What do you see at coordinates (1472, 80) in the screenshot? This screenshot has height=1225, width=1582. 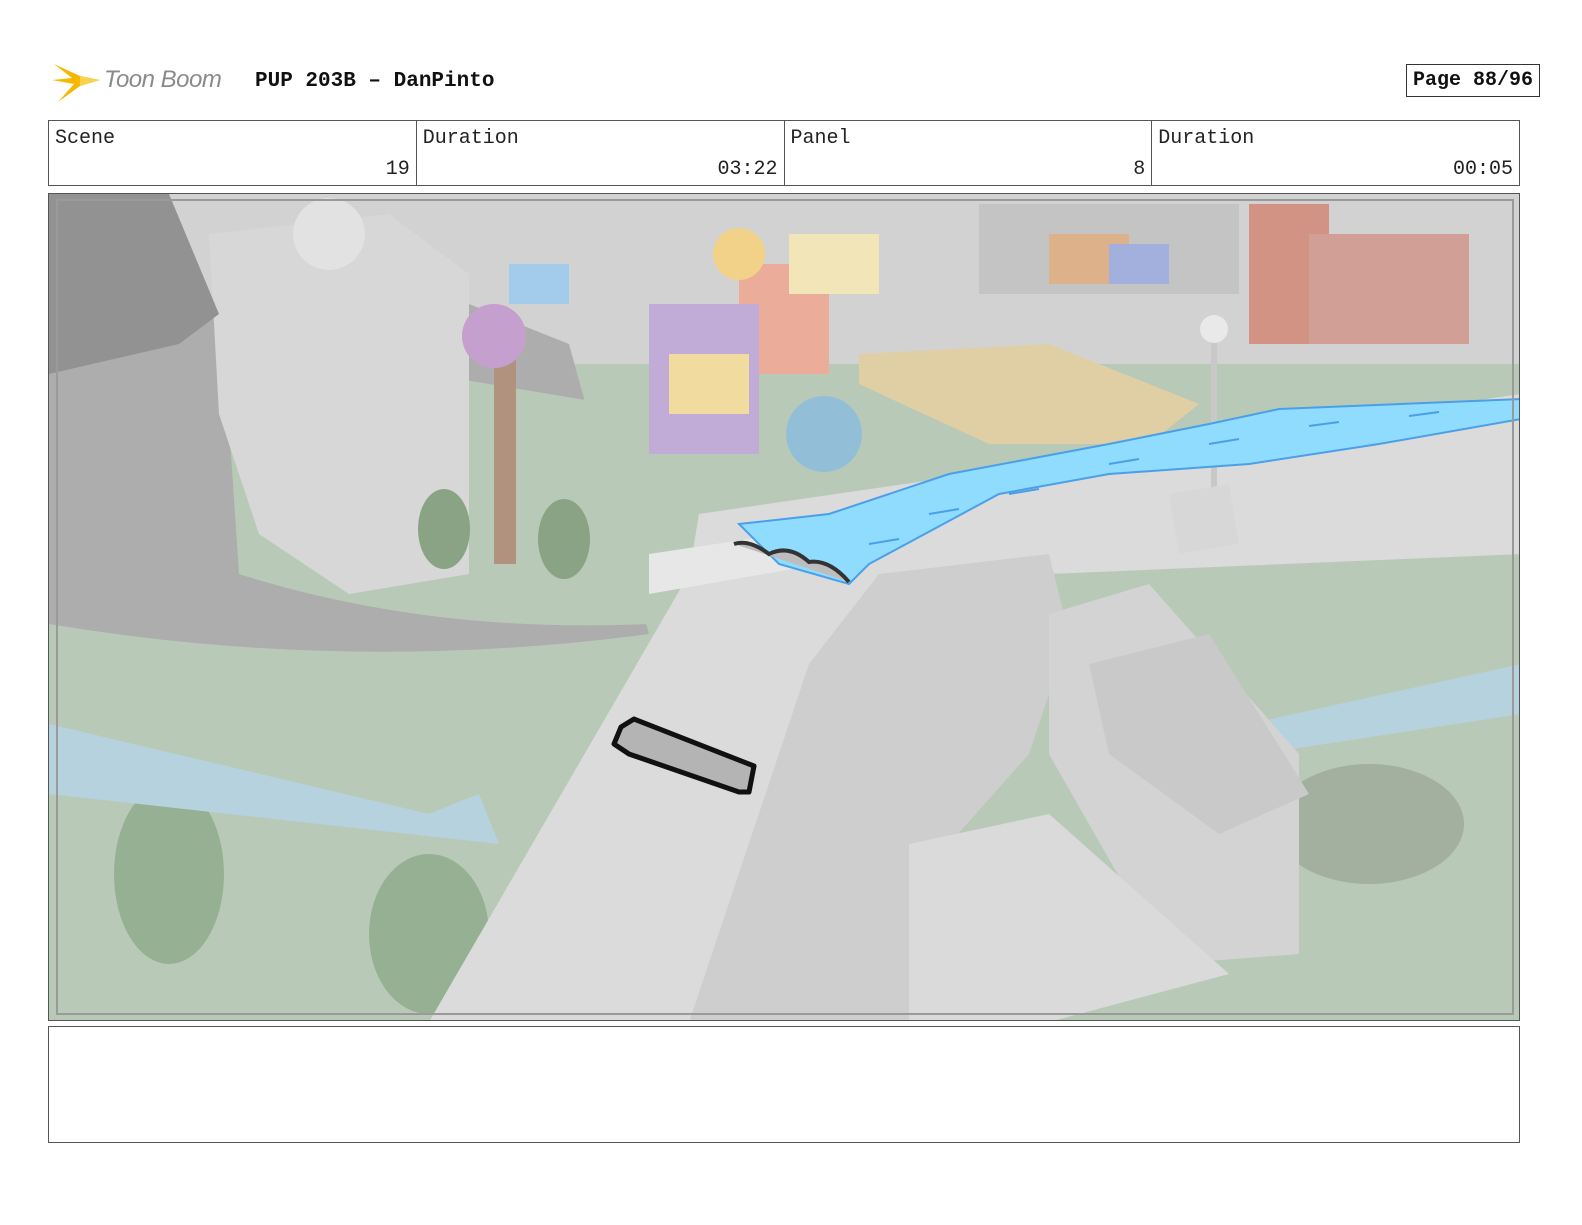 I see `page-number: Page 88/96` at bounding box center [1472, 80].